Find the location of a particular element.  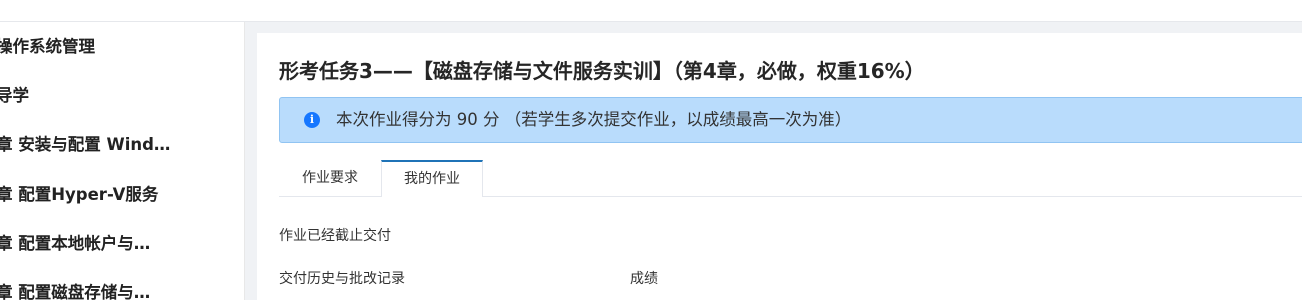

submission-status: 作业已经截止交付 is located at coordinates (335, 236).